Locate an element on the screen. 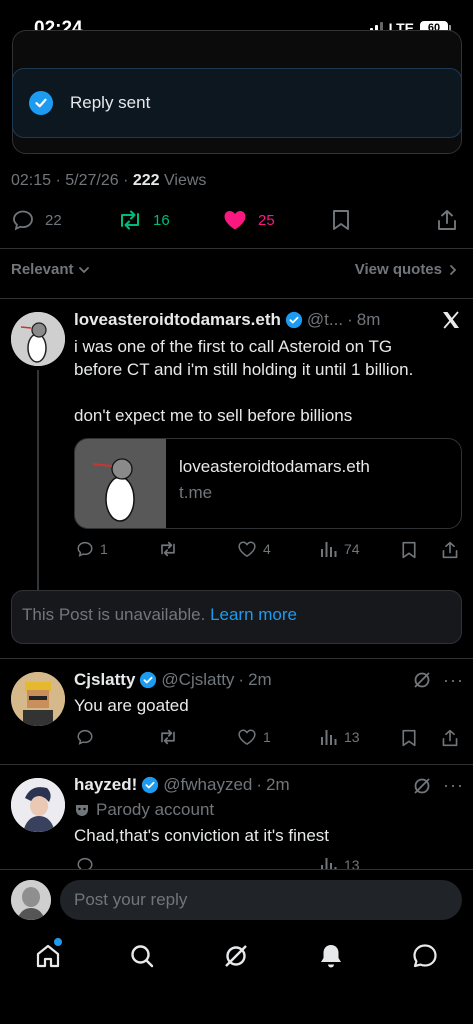 Image resolution: width=473 pixels, height=1024 pixels. x-logo-icon is located at coordinates (451, 320).